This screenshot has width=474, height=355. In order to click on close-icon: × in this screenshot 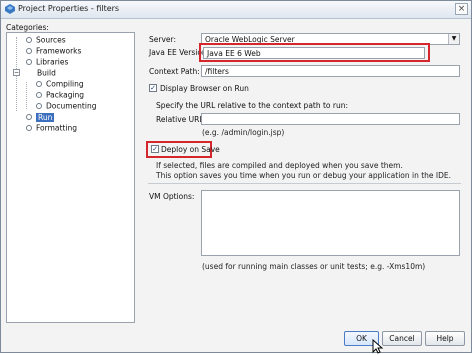, I will do `click(461, 9)`.